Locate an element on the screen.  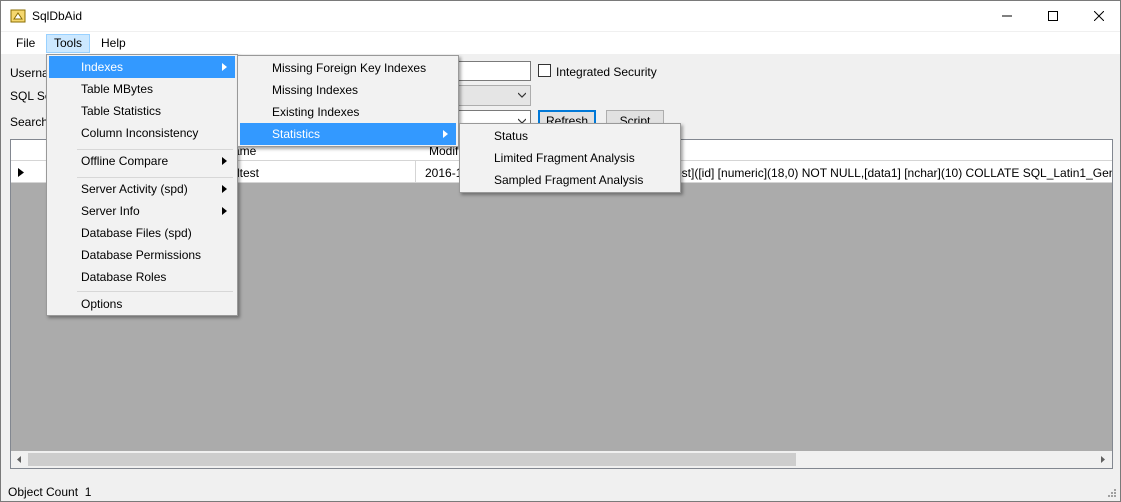
username-label: Userna is located at coordinates (29, 73).